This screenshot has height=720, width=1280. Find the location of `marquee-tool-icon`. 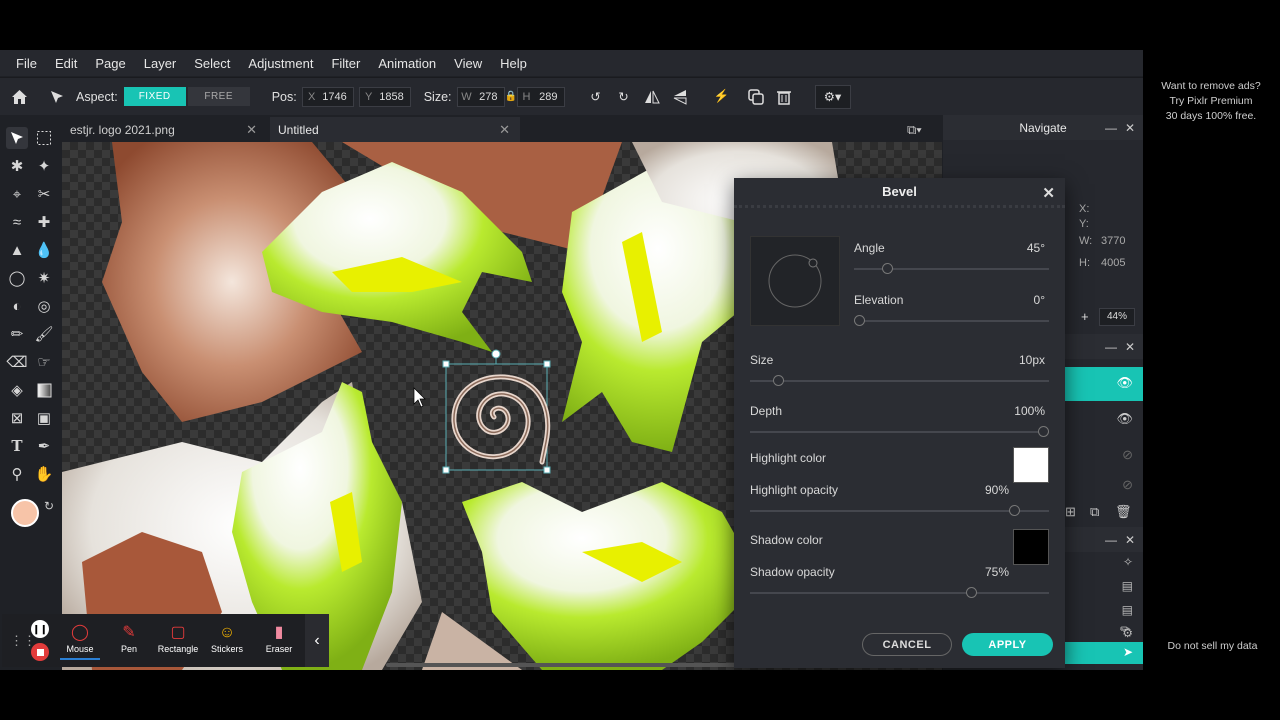

marquee-tool-icon is located at coordinates (44, 138).